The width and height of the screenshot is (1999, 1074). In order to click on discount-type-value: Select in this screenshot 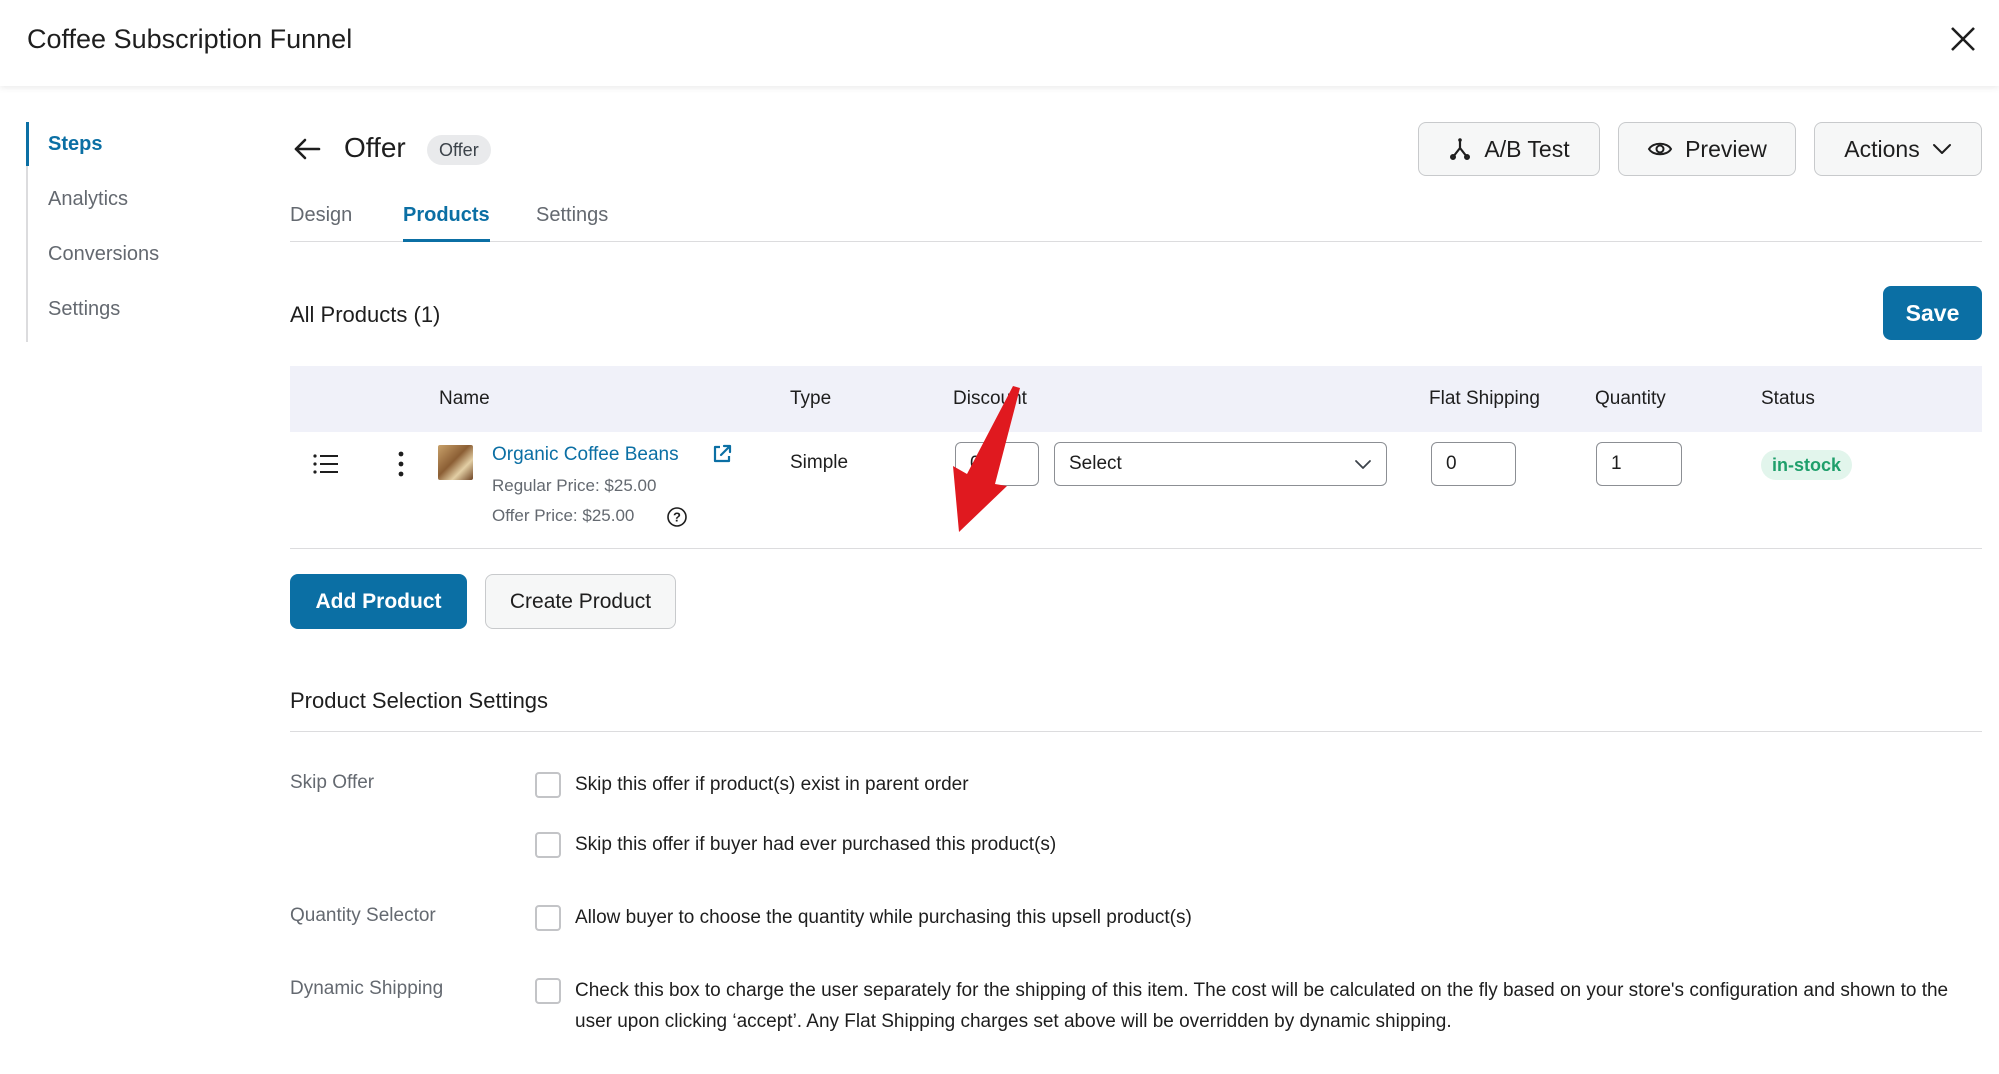, I will do `click(1095, 463)`.